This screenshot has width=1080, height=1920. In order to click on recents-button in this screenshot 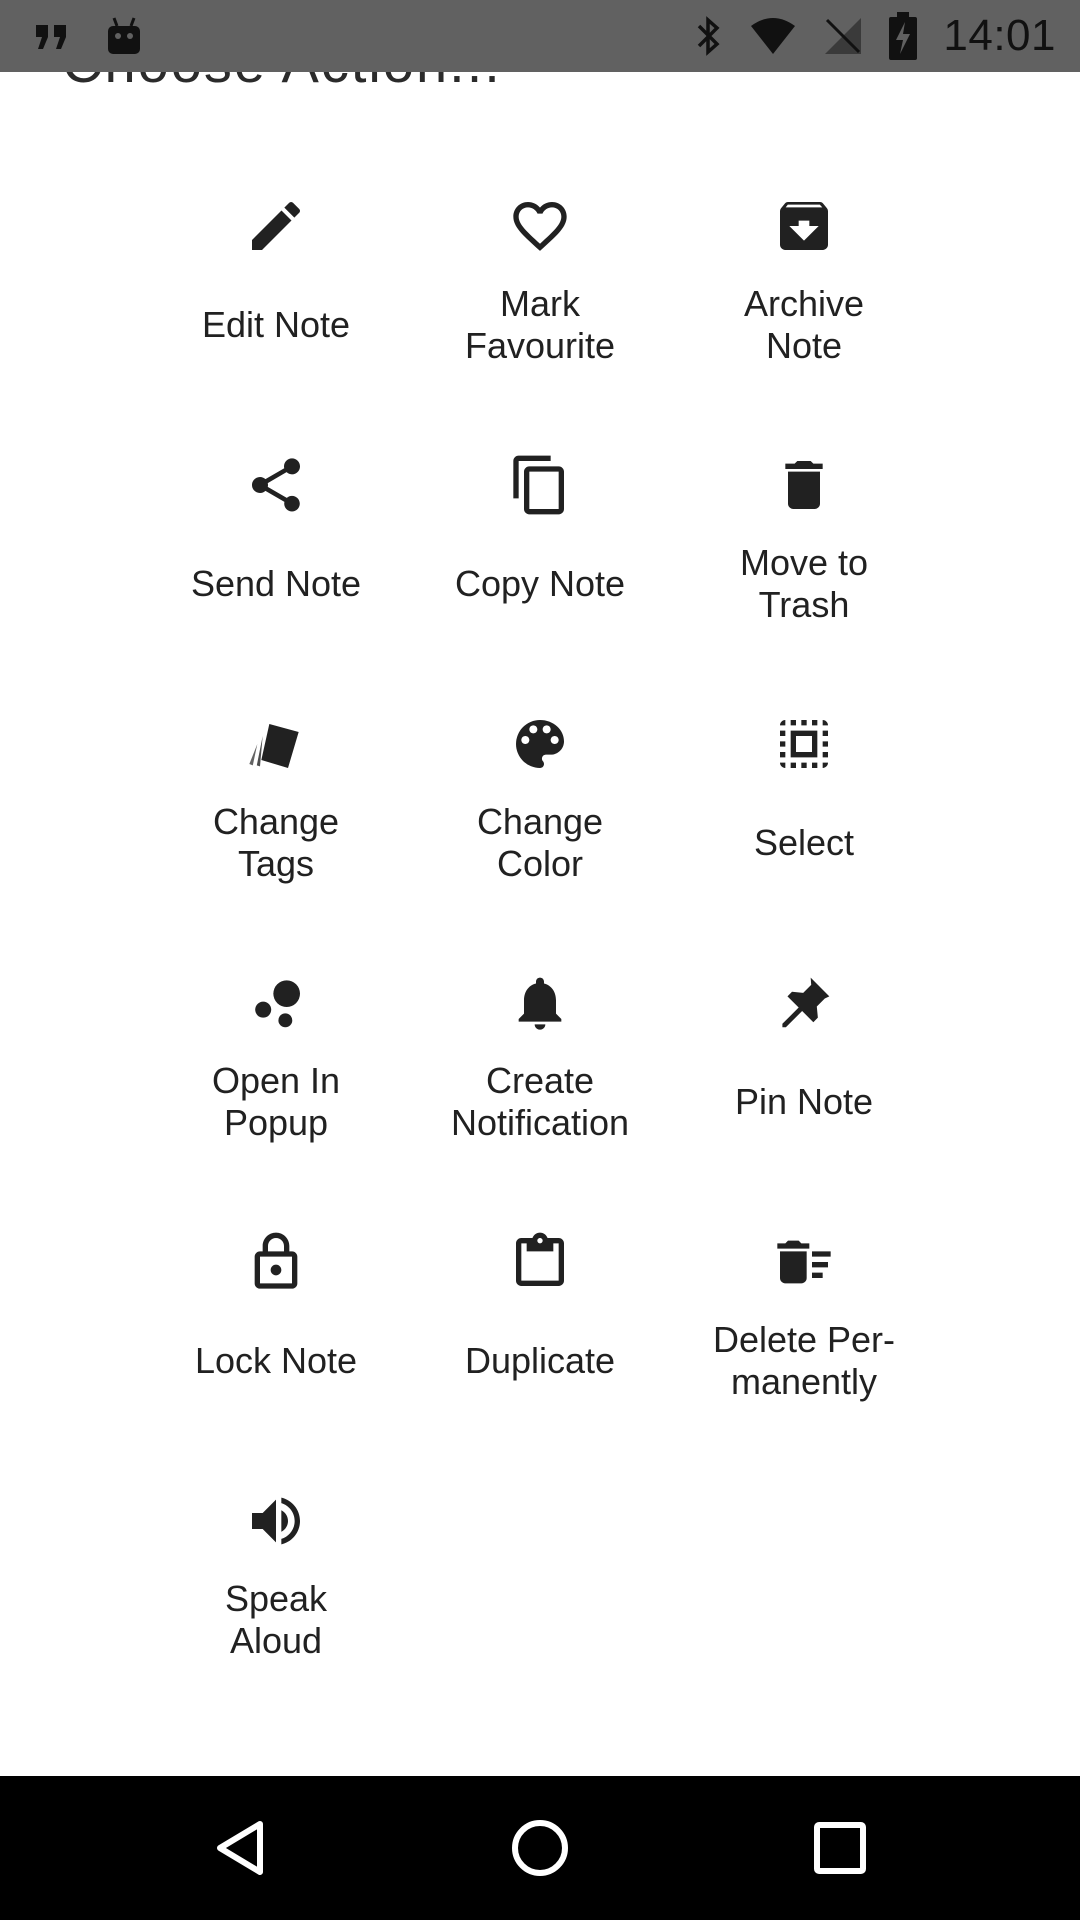, I will do `click(840, 1848)`.